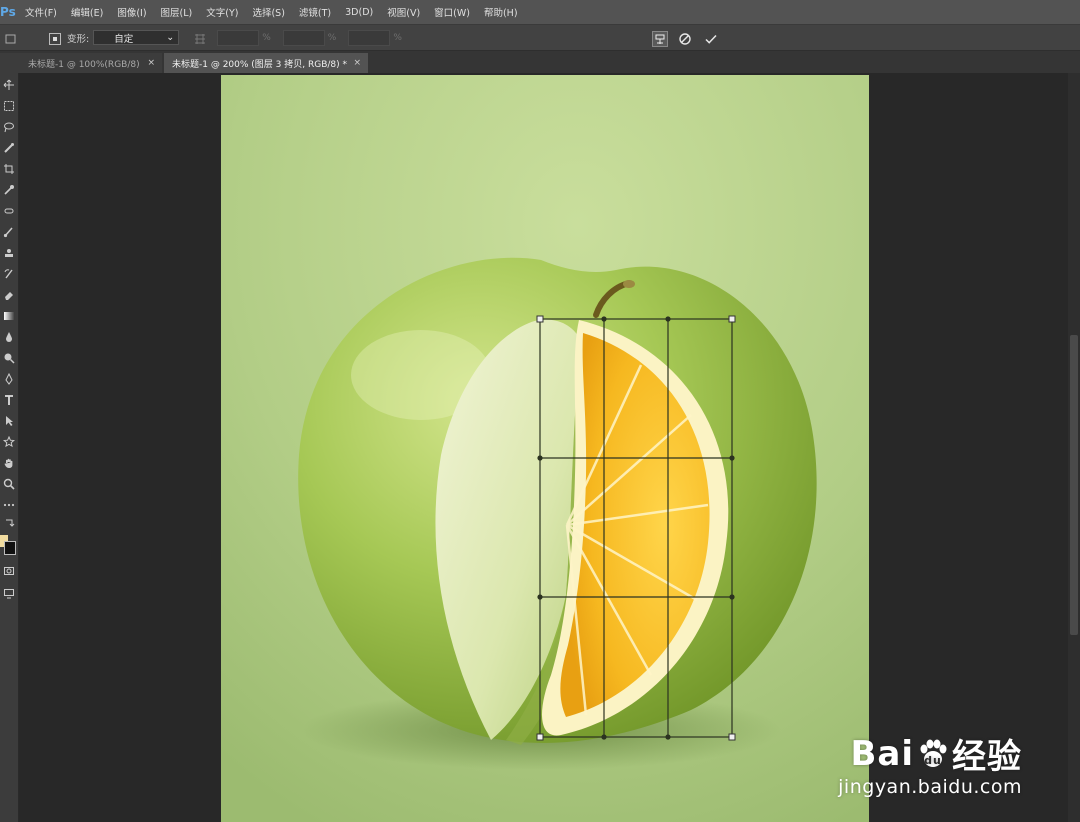 This screenshot has width=1080, height=822. I want to click on pen-icon, so click(9, 379).